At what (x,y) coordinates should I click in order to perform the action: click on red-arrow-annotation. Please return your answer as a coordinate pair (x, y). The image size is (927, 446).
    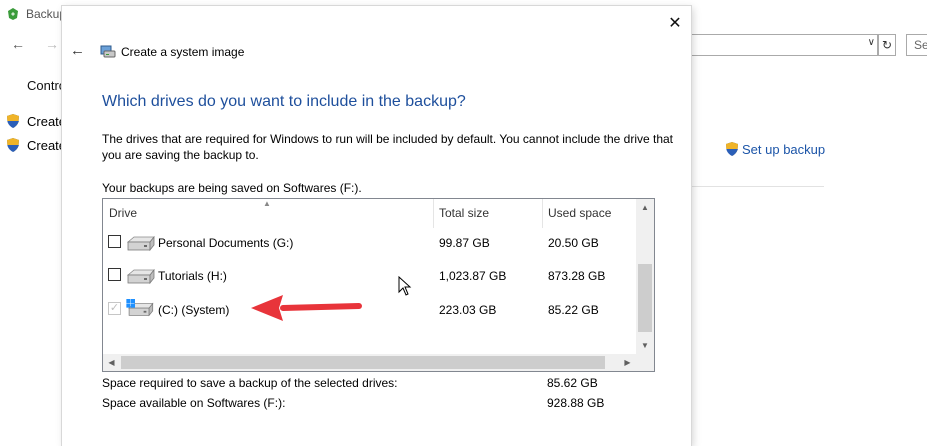
    Looking at the image, I should click on (306, 308).